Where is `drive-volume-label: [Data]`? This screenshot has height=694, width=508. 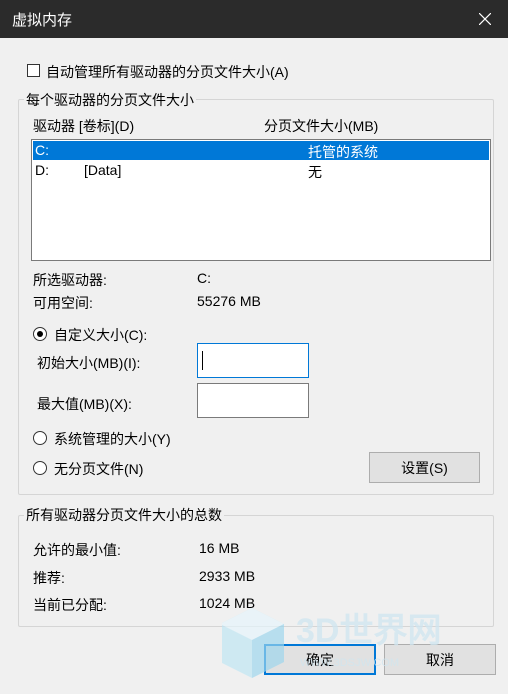
drive-volume-label: [Data] is located at coordinates (103, 170).